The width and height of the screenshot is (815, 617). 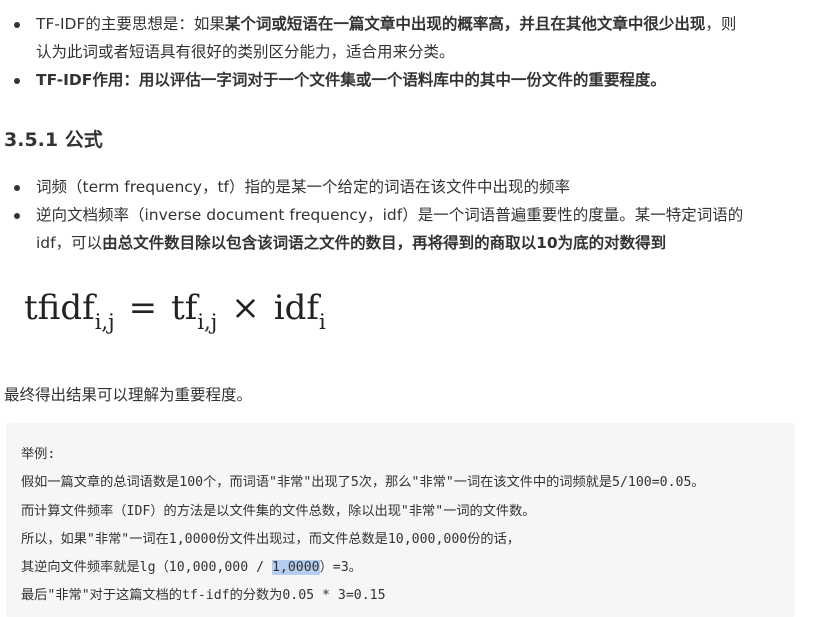 I want to click on formula-idf-subscript: i, so click(x=322, y=322).